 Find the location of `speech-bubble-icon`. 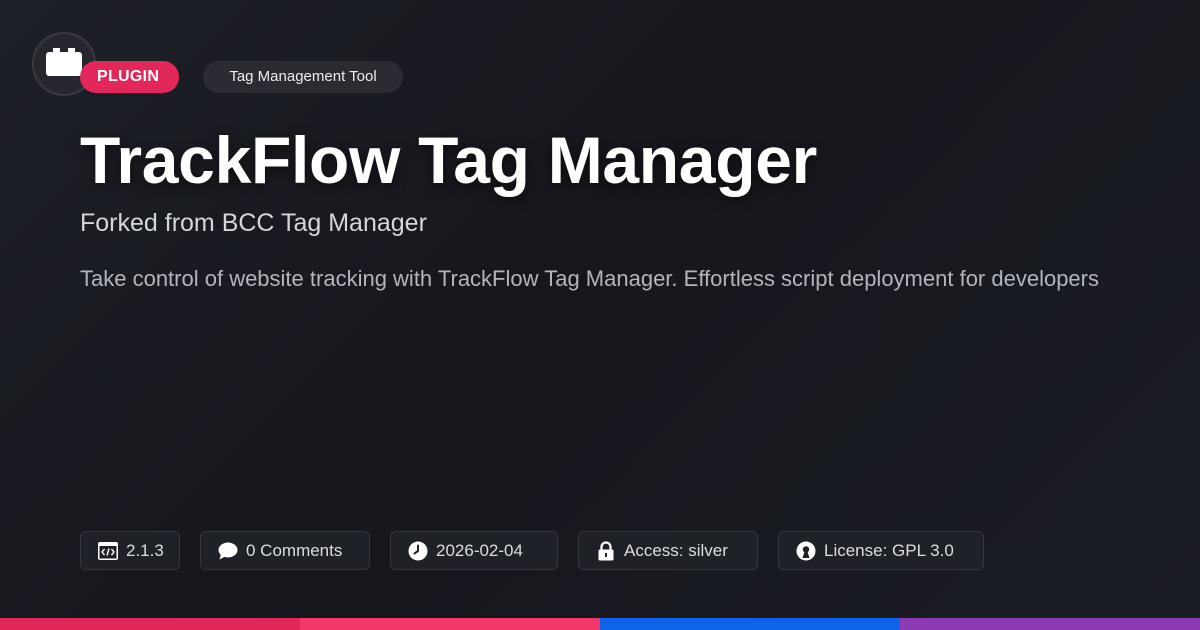

speech-bubble-icon is located at coordinates (227, 550).